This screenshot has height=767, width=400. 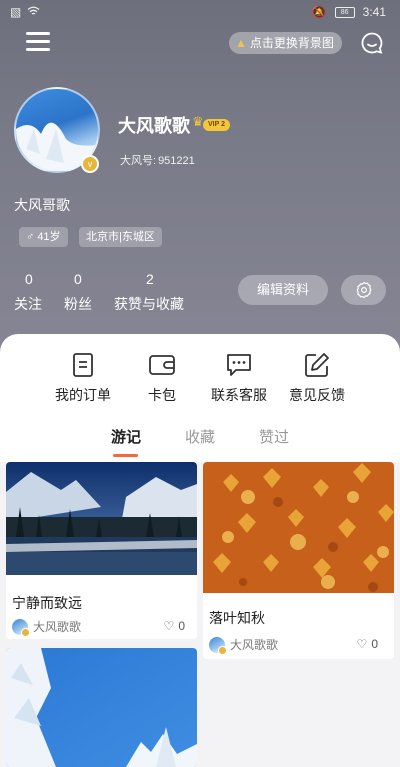 What do you see at coordinates (162, 395) in the screenshot?
I see `card-wallet-label: 卡包` at bounding box center [162, 395].